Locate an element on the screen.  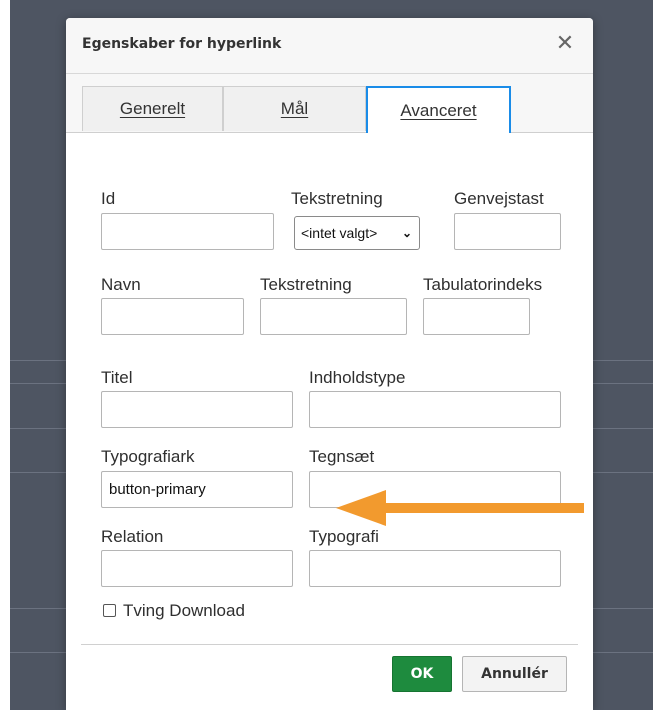
stylesheet-input is located at coordinates (197, 489).